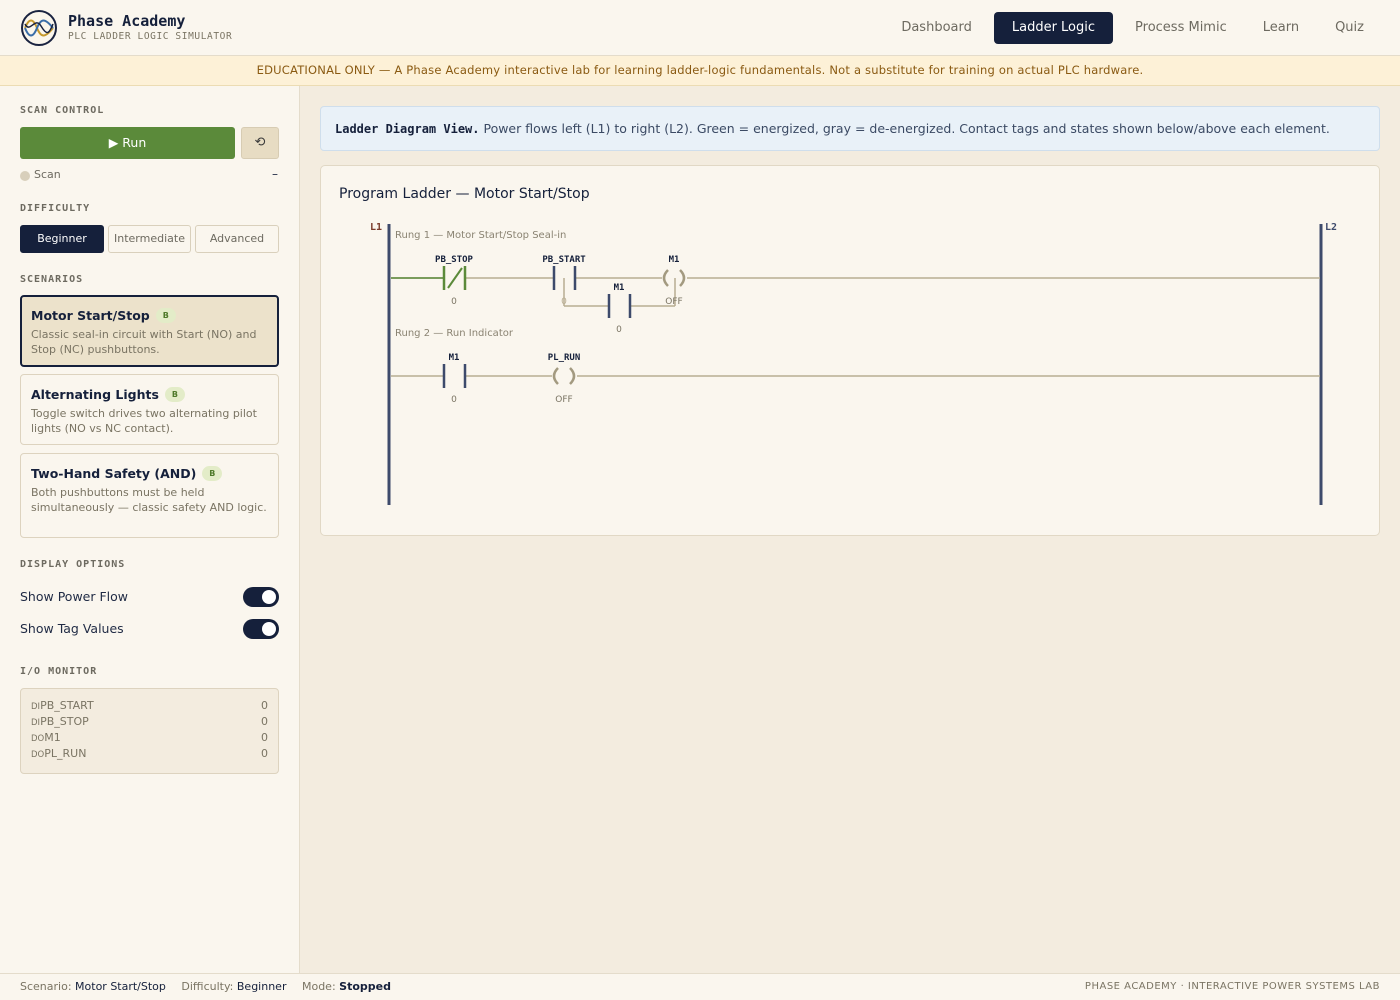 The height and width of the screenshot is (1000, 1400). What do you see at coordinates (454, 400) in the screenshot?
I see `m1-contact-state: 0` at bounding box center [454, 400].